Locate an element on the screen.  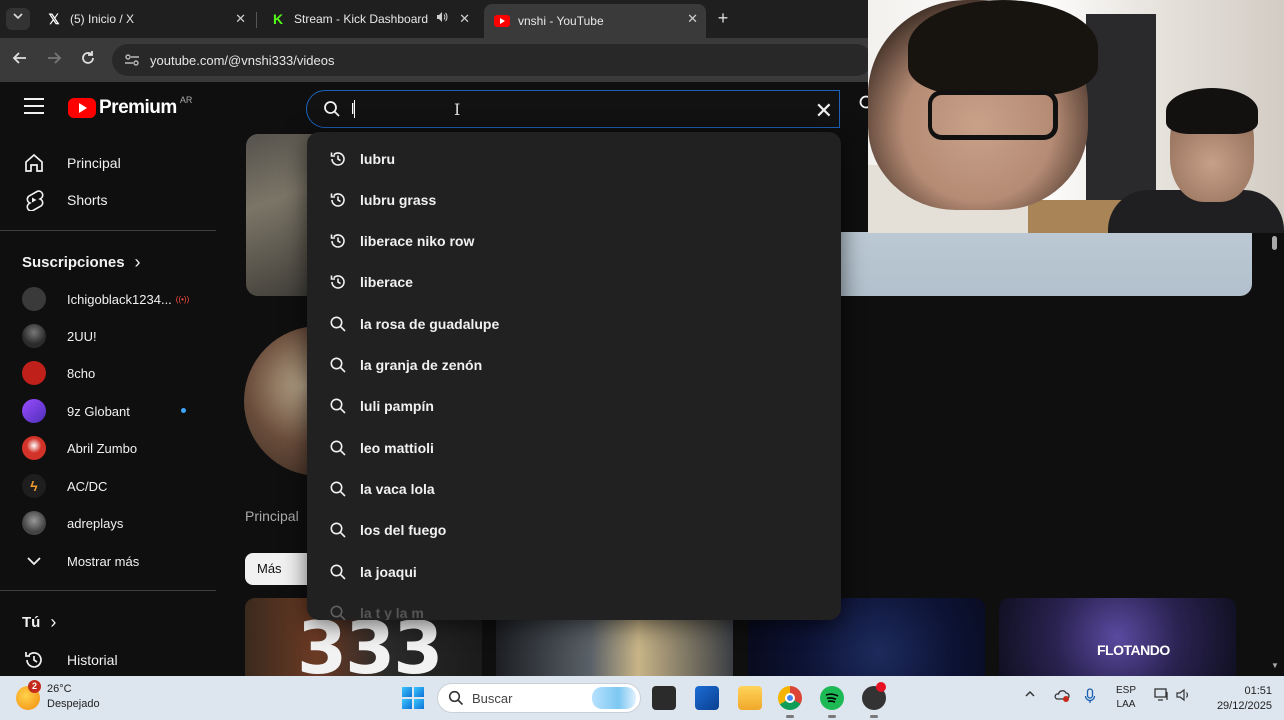
weather-widget: 2 26°C Despejado is located at coordinates (58, 696).